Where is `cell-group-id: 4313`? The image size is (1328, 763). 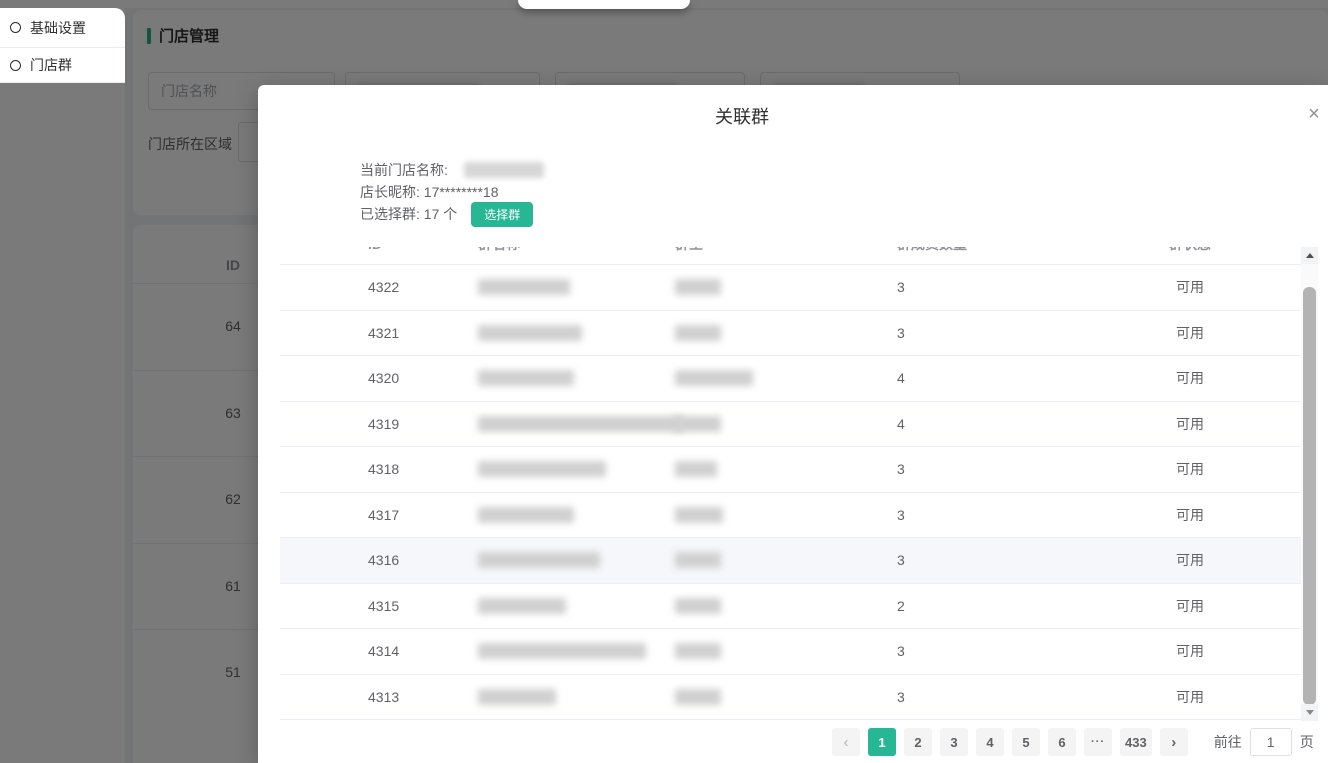
cell-group-id: 4313 is located at coordinates (384, 696).